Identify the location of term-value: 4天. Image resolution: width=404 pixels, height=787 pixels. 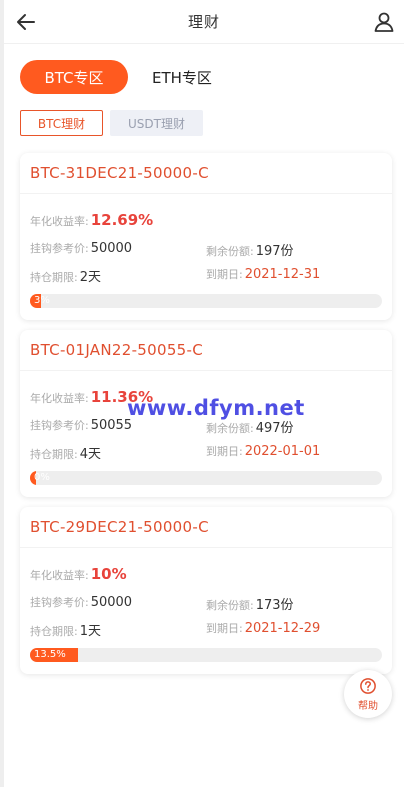
(90, 454).